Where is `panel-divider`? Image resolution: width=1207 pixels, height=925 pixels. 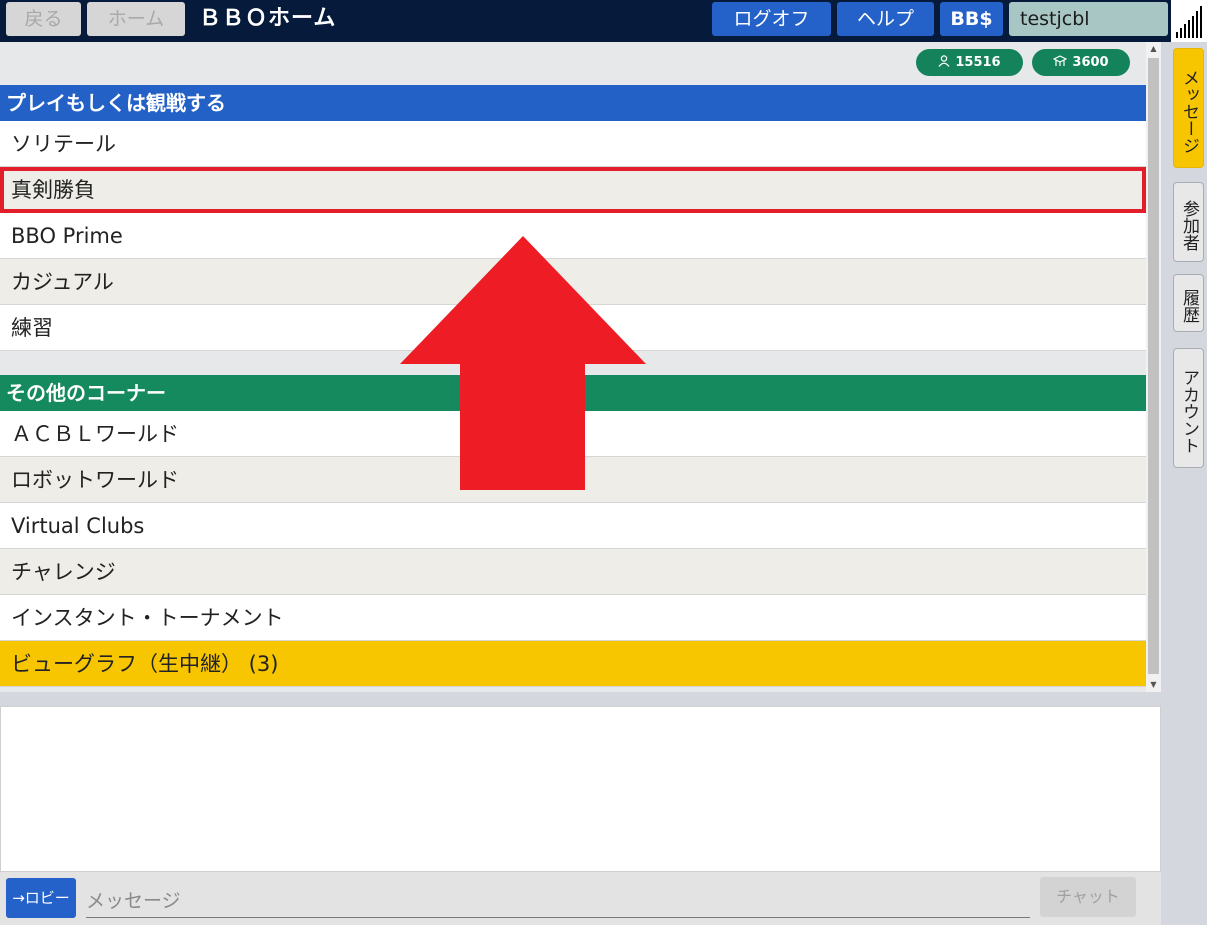 panel-divider is located at coordinates (580, 699).